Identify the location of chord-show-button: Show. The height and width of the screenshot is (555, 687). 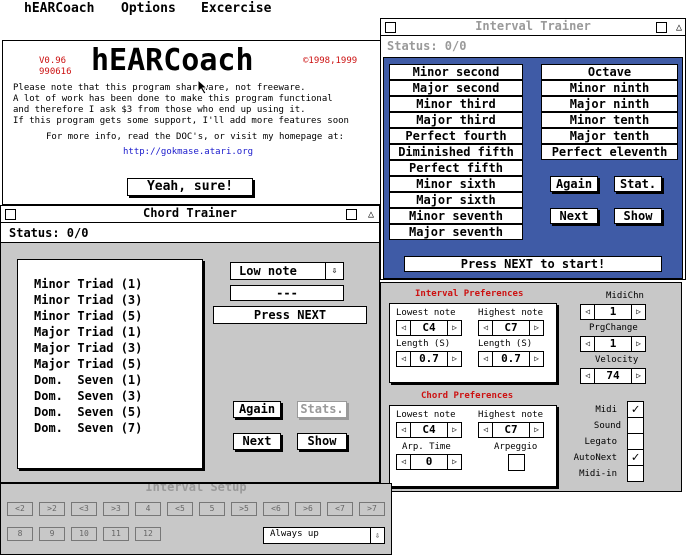
(322, 441).